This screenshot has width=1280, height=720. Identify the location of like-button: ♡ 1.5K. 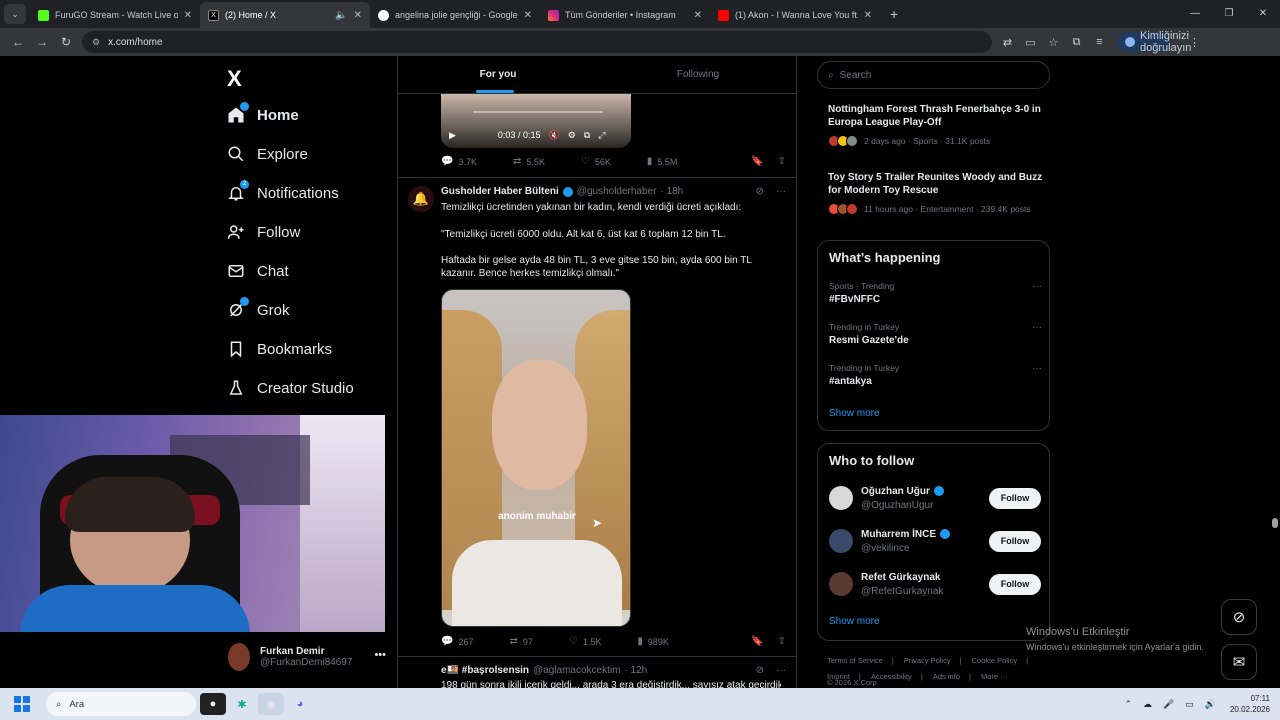
(585, 641).